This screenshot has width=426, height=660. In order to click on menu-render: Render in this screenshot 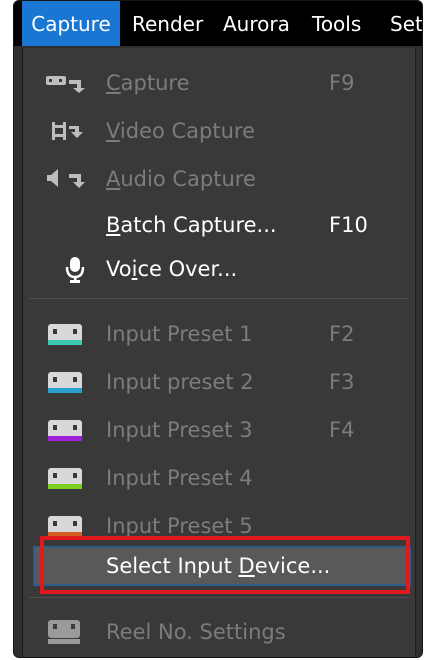, I will do `click(167, 23)`.